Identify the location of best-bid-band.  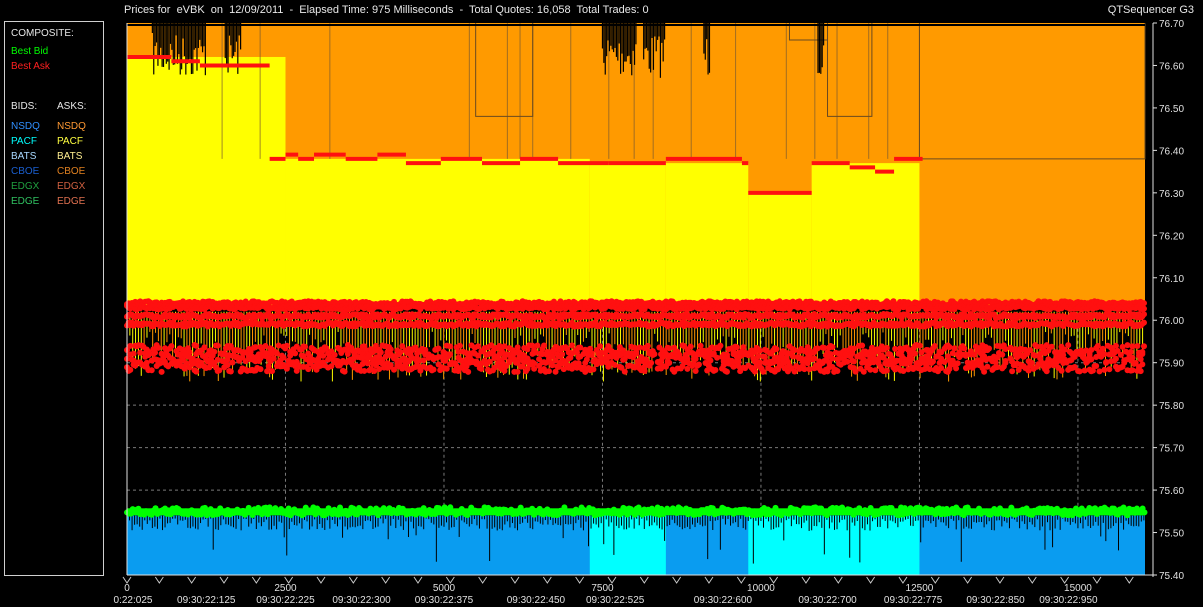
(636, 512).